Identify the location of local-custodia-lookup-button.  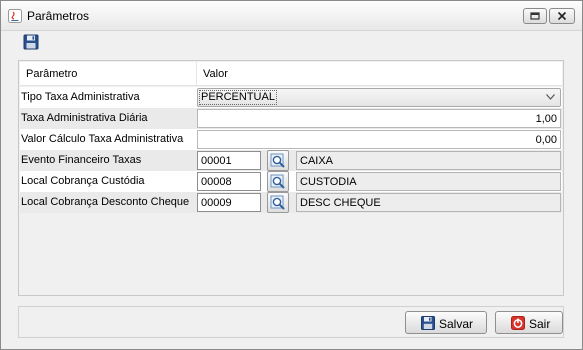
(278, 181).